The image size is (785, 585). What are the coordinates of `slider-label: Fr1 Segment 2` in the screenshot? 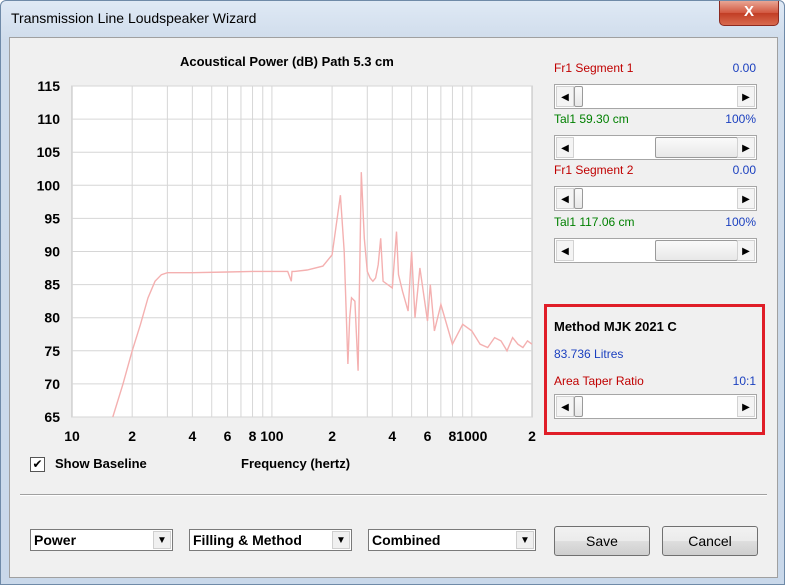 It's located at (594, 170).